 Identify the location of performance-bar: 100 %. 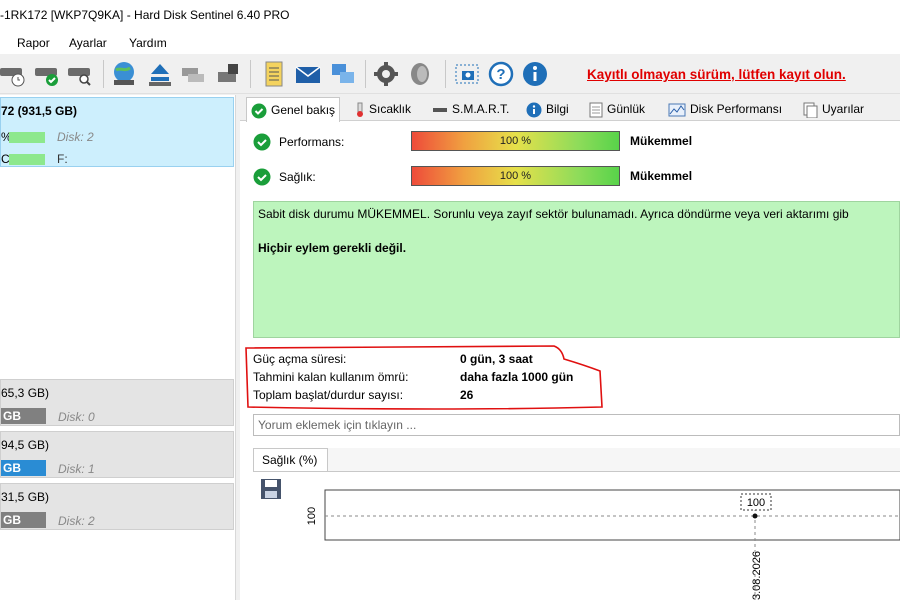
(515, 141).